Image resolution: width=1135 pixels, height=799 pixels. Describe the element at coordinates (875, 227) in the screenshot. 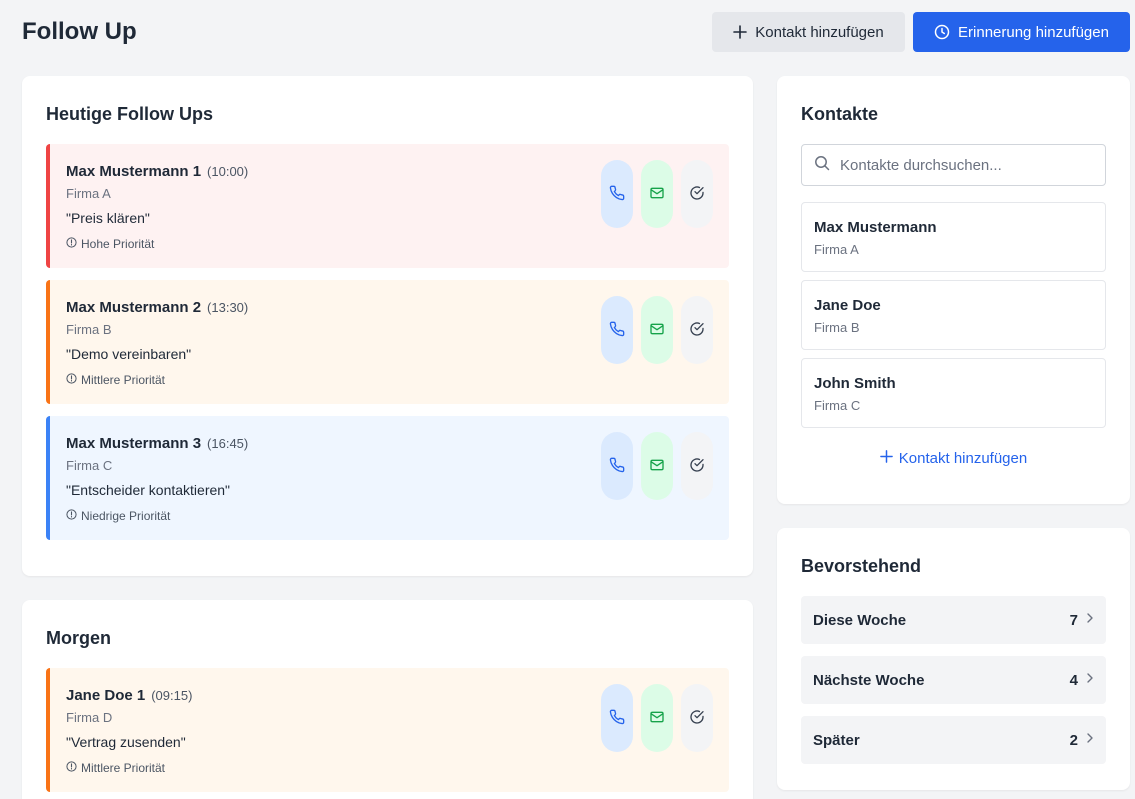

I see `contact-name: Max Mustermann` at that location.